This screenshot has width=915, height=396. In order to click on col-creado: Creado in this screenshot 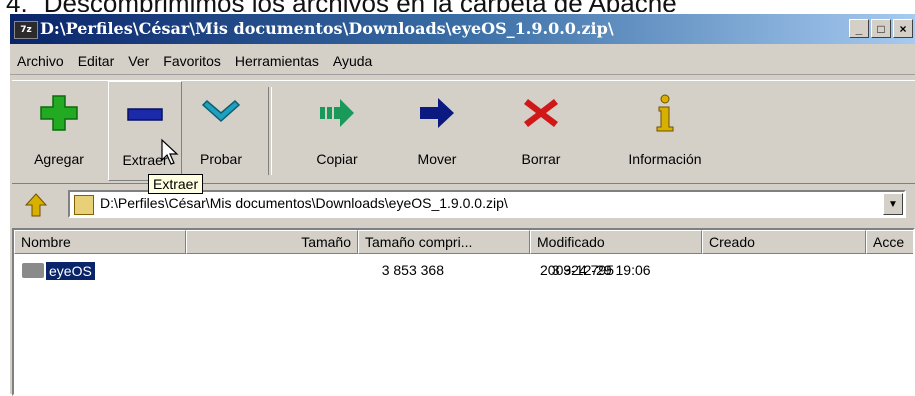, I will do `click(784, 242)`.